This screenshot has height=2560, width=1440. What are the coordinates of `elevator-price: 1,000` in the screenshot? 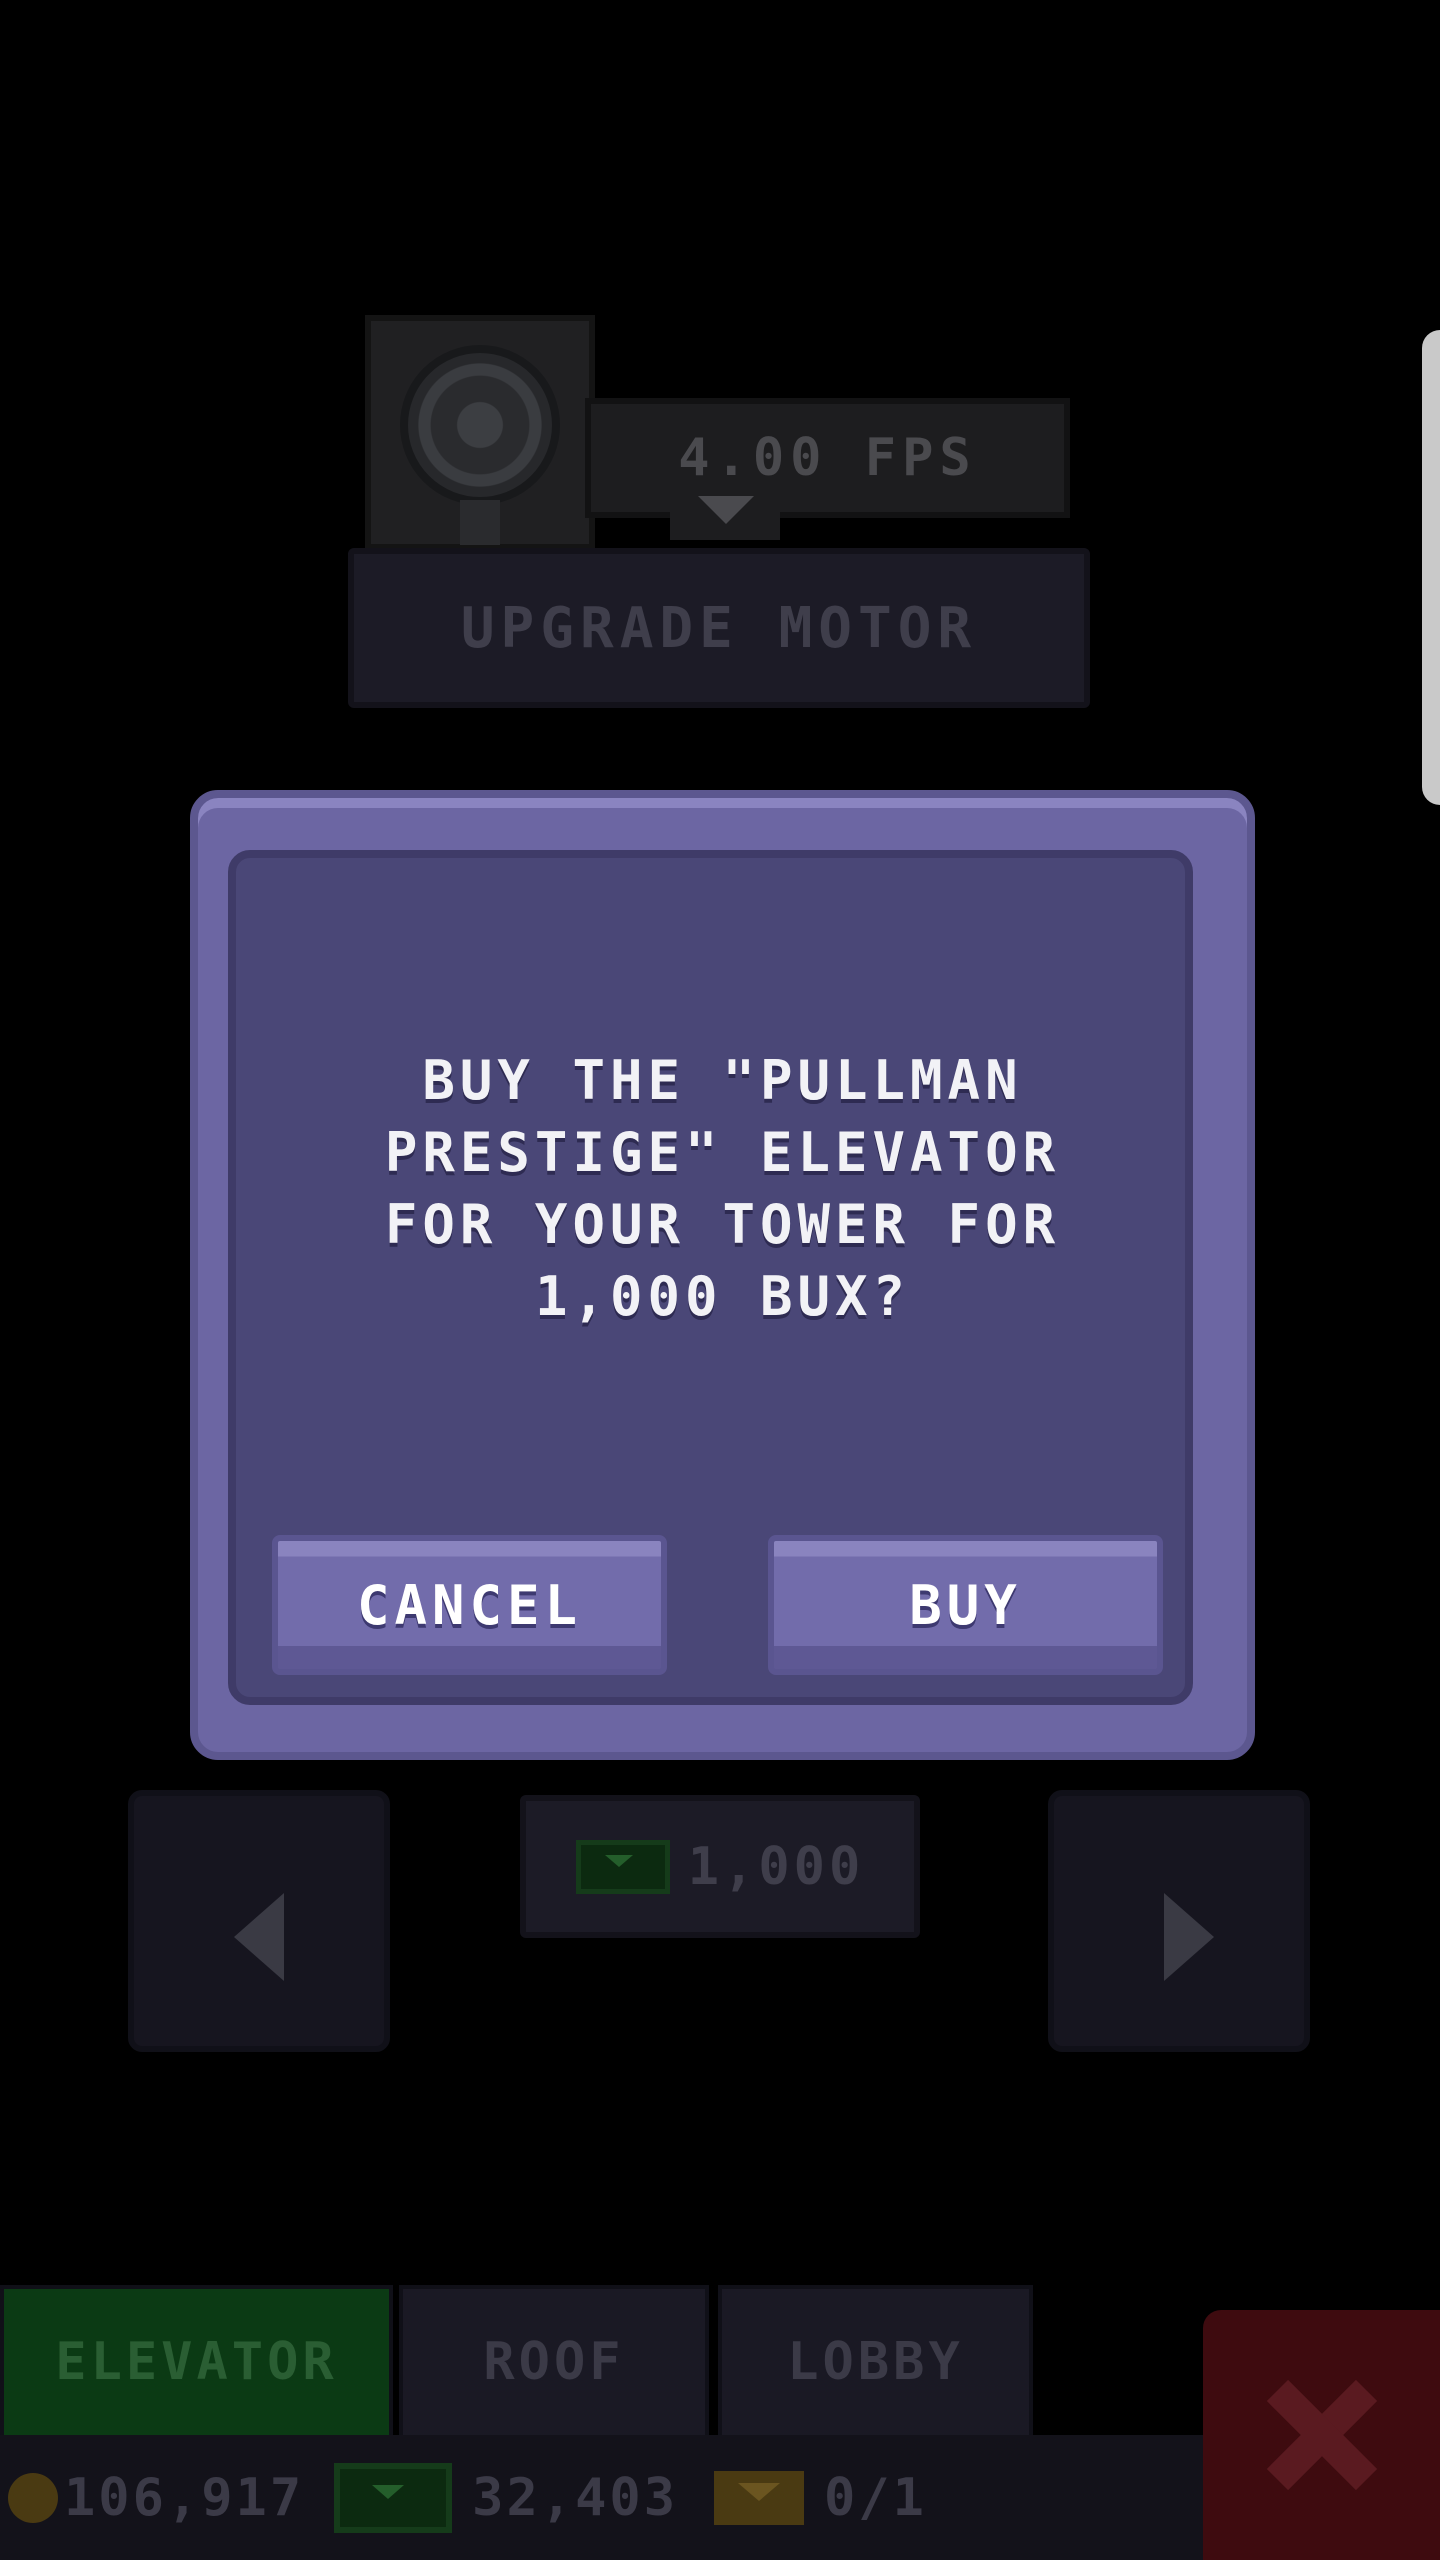 It's located at (720, 1866).